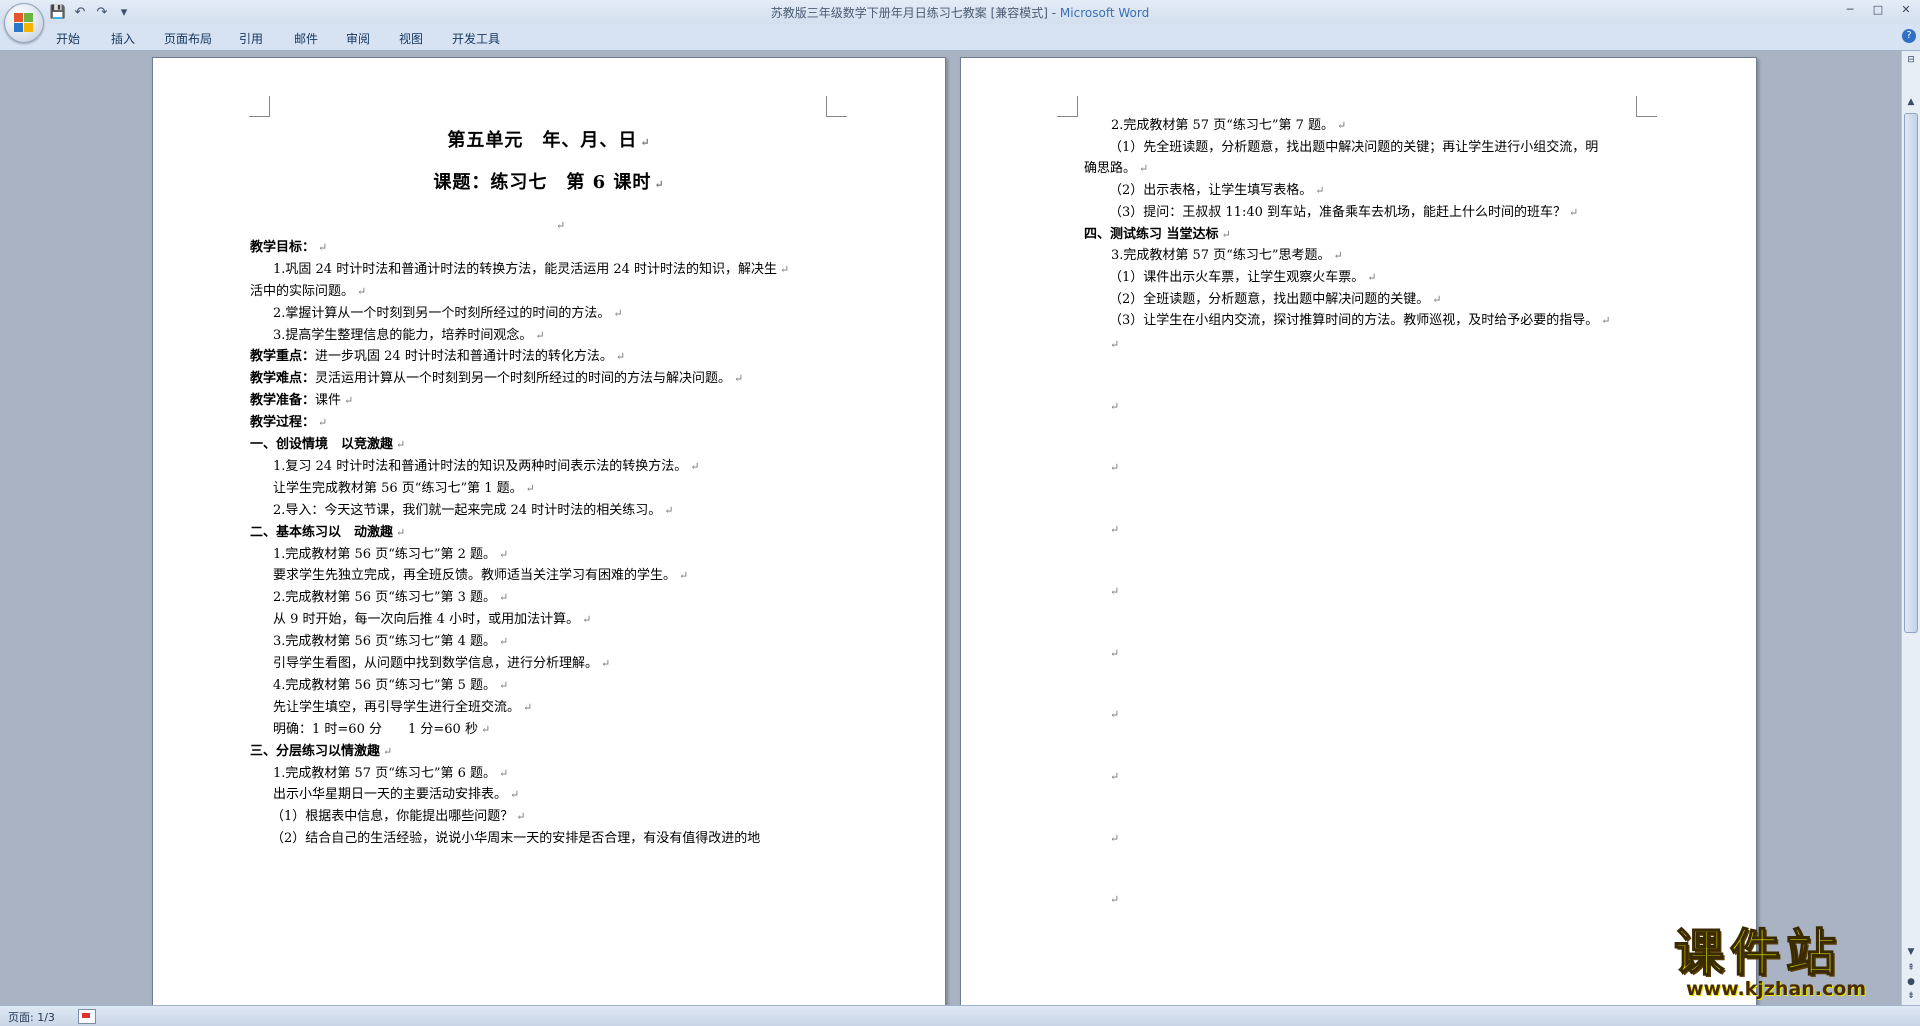 The height and width of the screenshot is (1026, 1920). Describe the element at coordinates (283, 357) in the screenshot. I see `field-label: 教学重点：` at that location.